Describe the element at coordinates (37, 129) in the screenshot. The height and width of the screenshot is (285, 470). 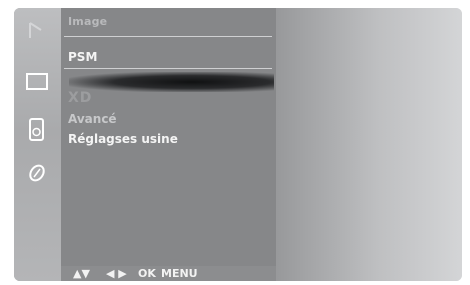
I see `audio-icon` at that location.